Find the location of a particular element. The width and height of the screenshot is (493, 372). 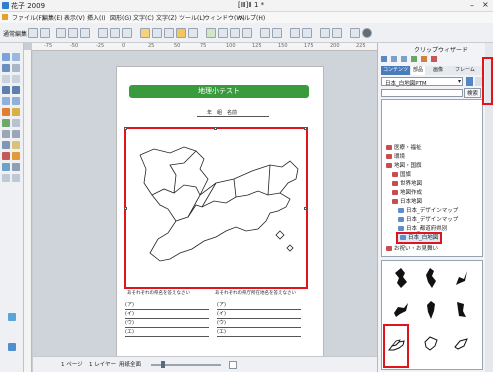

tree-item-japan-map: 日本地図 is located at coordinates (407, 202).